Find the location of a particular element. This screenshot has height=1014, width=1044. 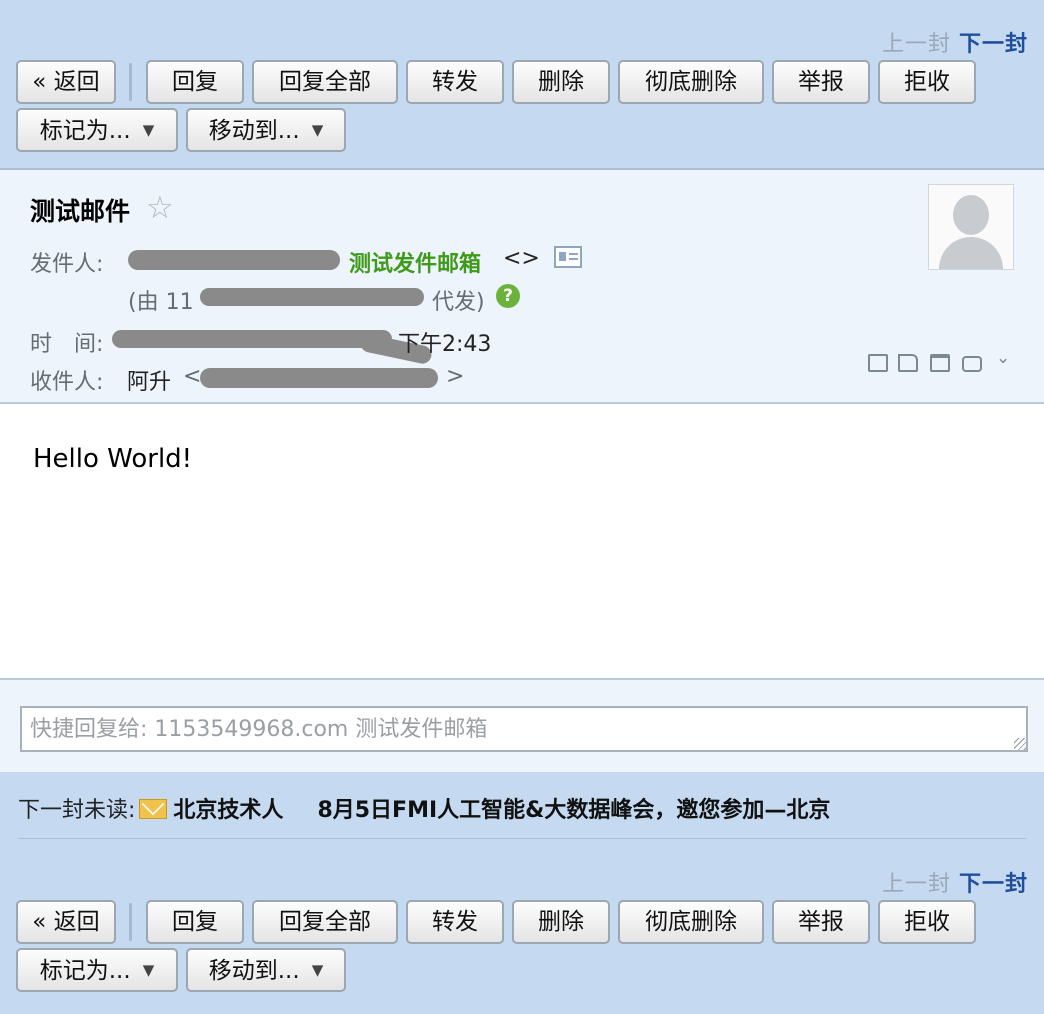

redacted-sender-address is located at coordinates (234, 260).